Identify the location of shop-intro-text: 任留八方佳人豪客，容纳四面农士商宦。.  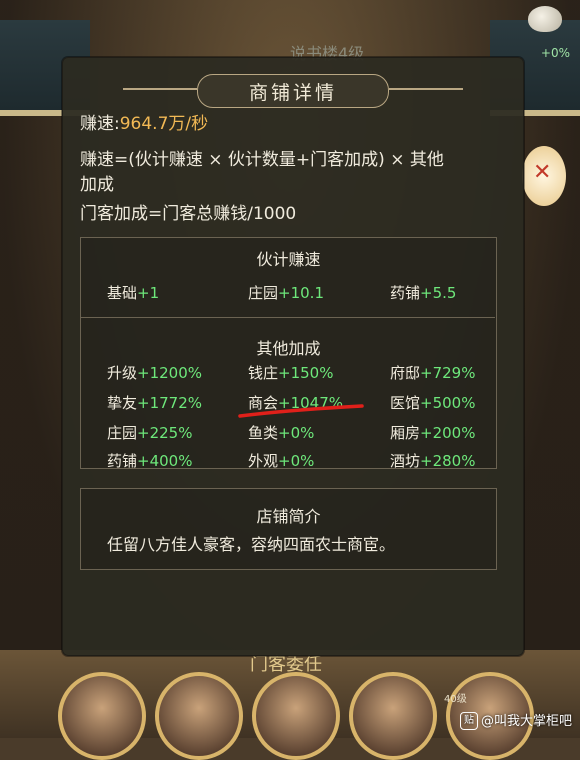
(251, 544).